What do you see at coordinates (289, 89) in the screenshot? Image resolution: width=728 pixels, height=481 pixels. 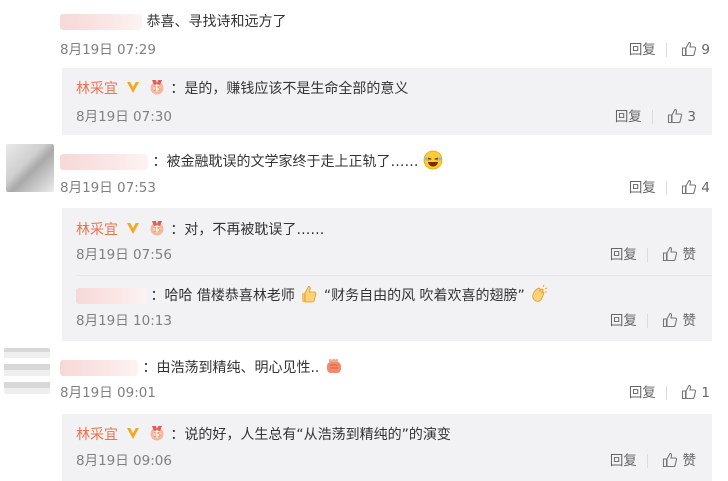 I see `reply-text: ：是的，赚钱应该不是生命全部的意义` at bounding box center [289, 89].